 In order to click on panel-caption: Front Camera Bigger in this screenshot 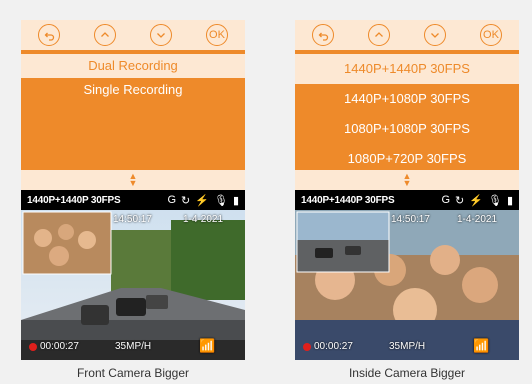, I will do `click(133, 373)`.